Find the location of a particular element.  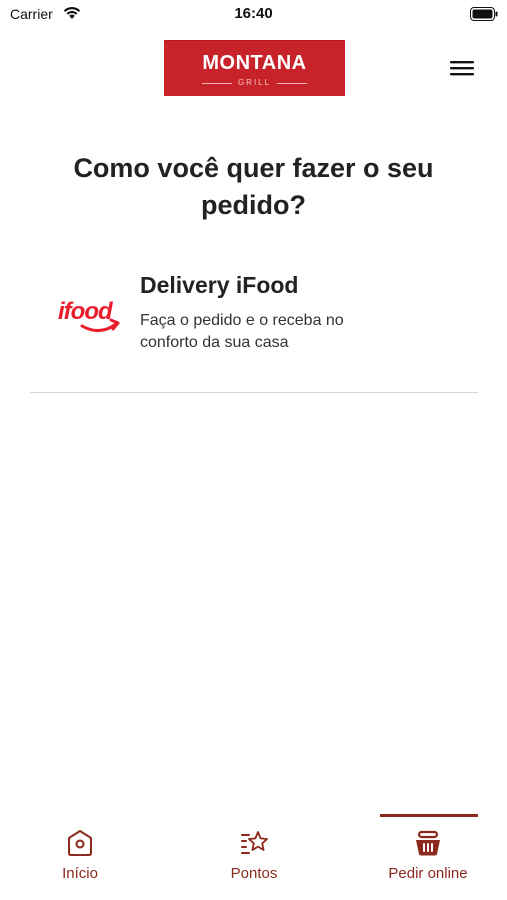

tab-label-inicio: Início is located at coordinates (80, 873).